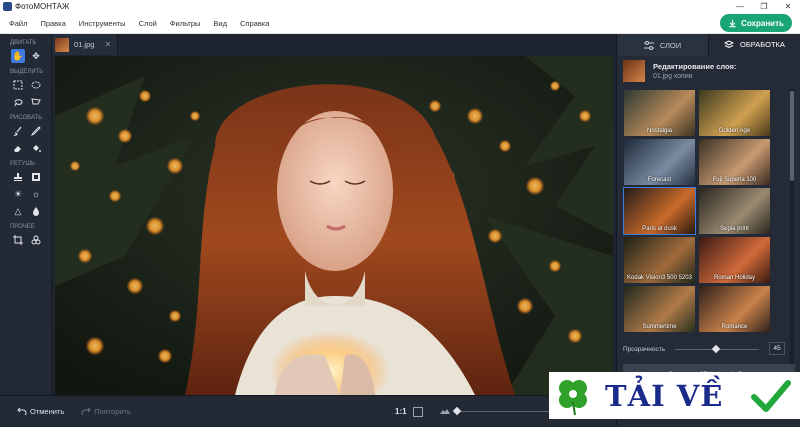 The height and width of the screenshot is (427, 800). Describe the element at coordinates (42, 6) in the screenshot. I see `window-title: ФотоМОНТАЖ` at that location.